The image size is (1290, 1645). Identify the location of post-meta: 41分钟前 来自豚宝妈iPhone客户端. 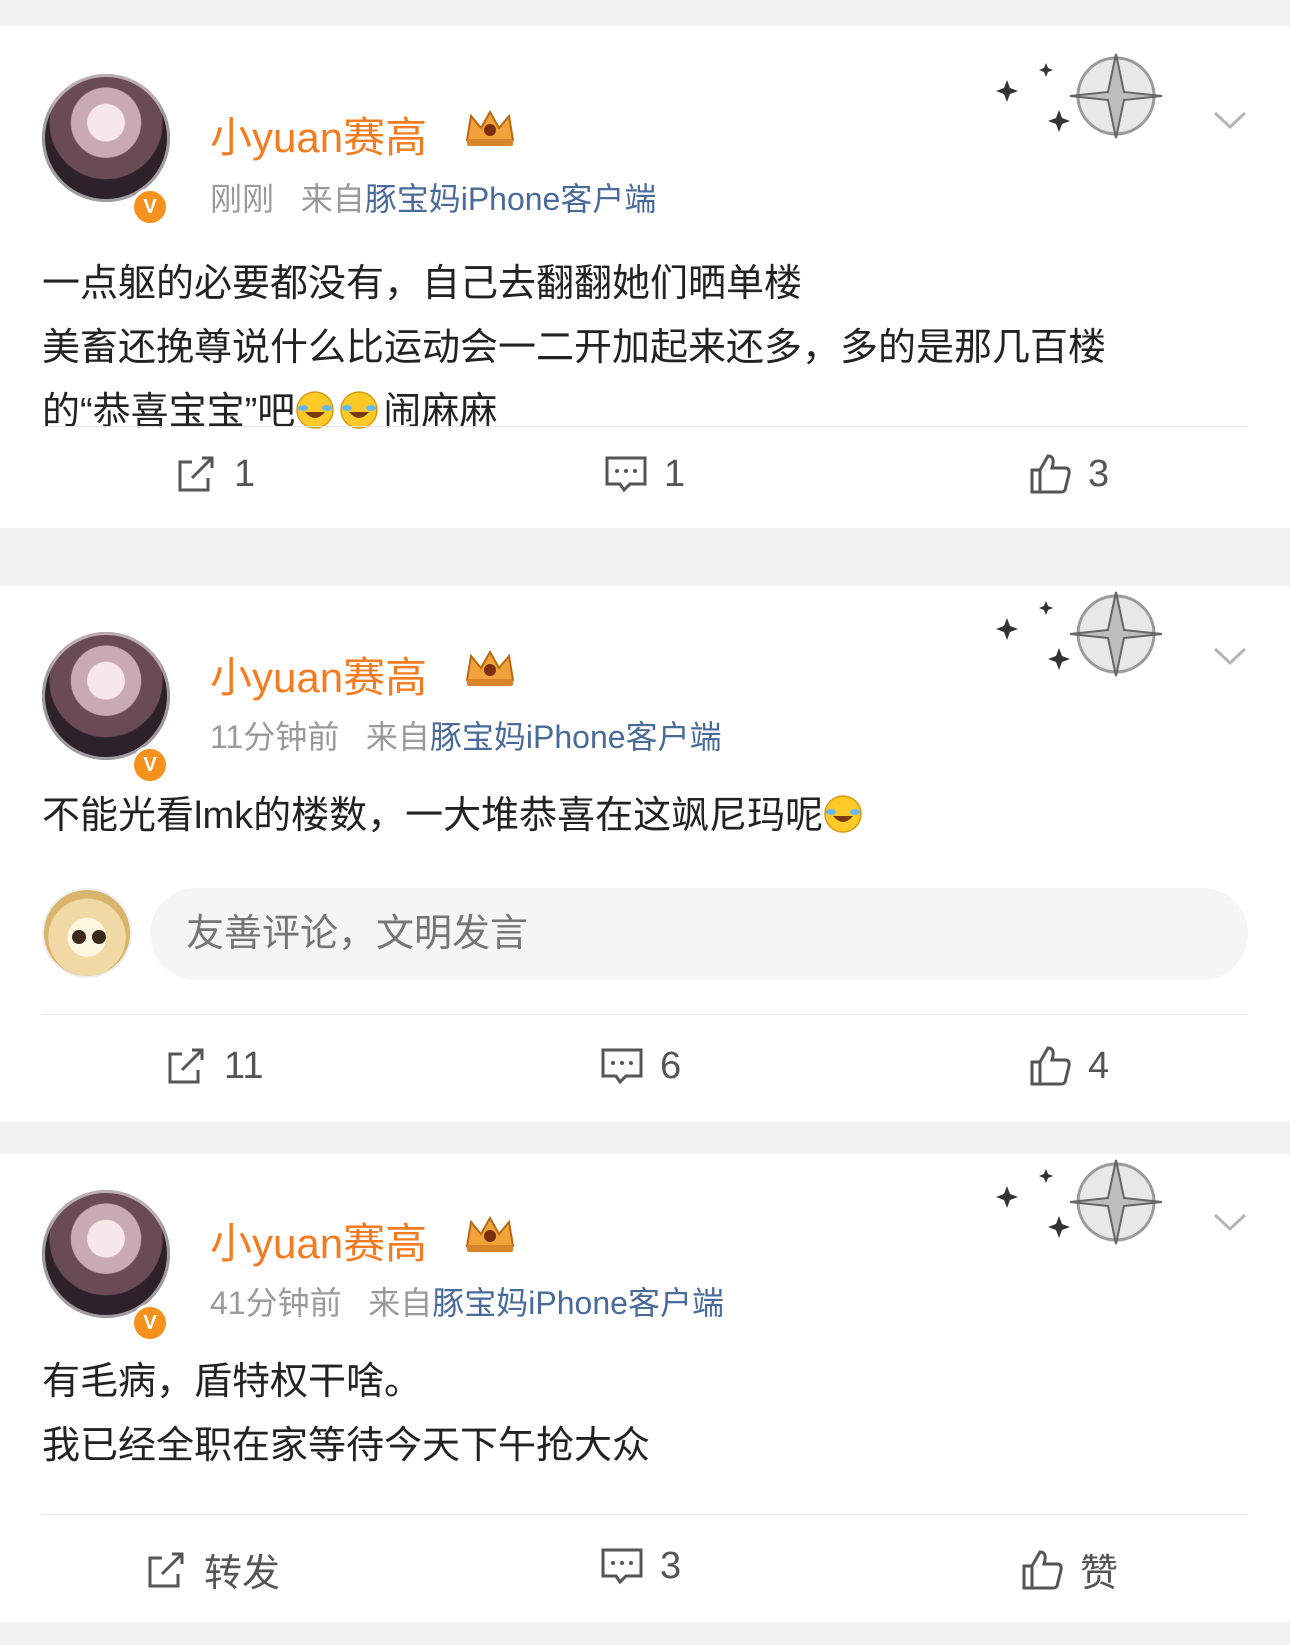
(467, 1301).